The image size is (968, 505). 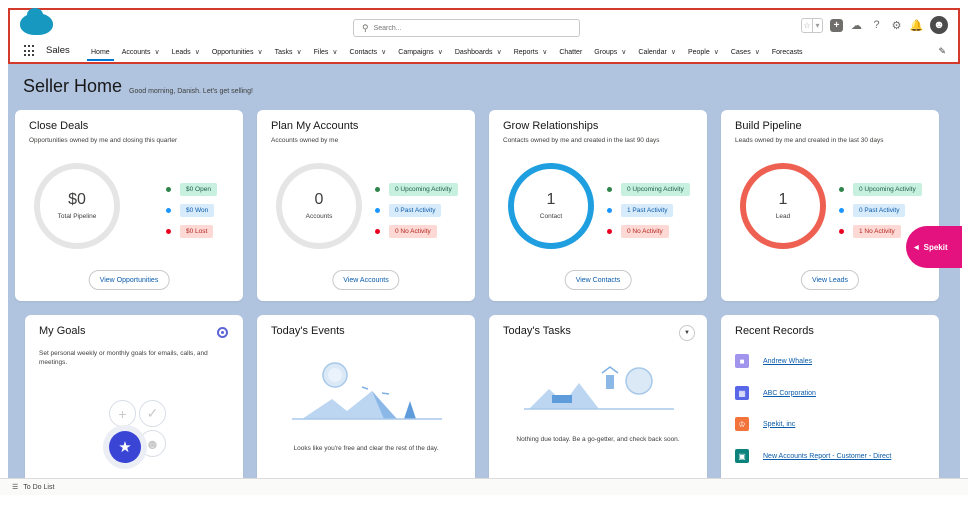 What do you see at coordinates (787, 361) in the screenshot?
I see `recent-record-link: Andrew Whales` at bounding box center [787, 361].